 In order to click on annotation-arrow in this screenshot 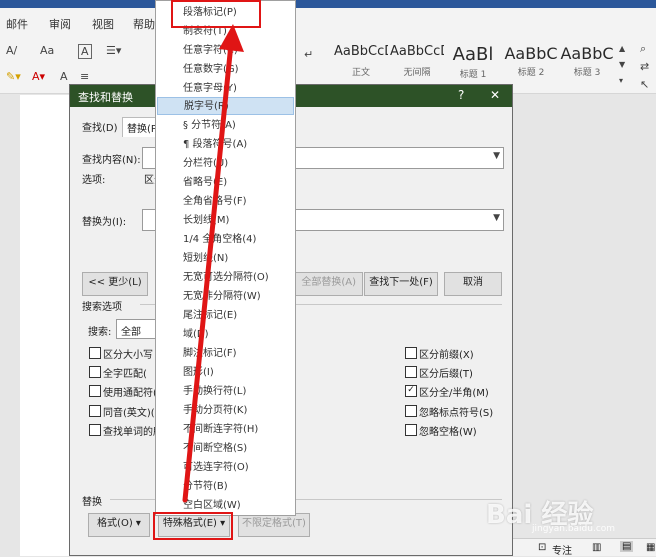, I will do `click(213, 263)`.